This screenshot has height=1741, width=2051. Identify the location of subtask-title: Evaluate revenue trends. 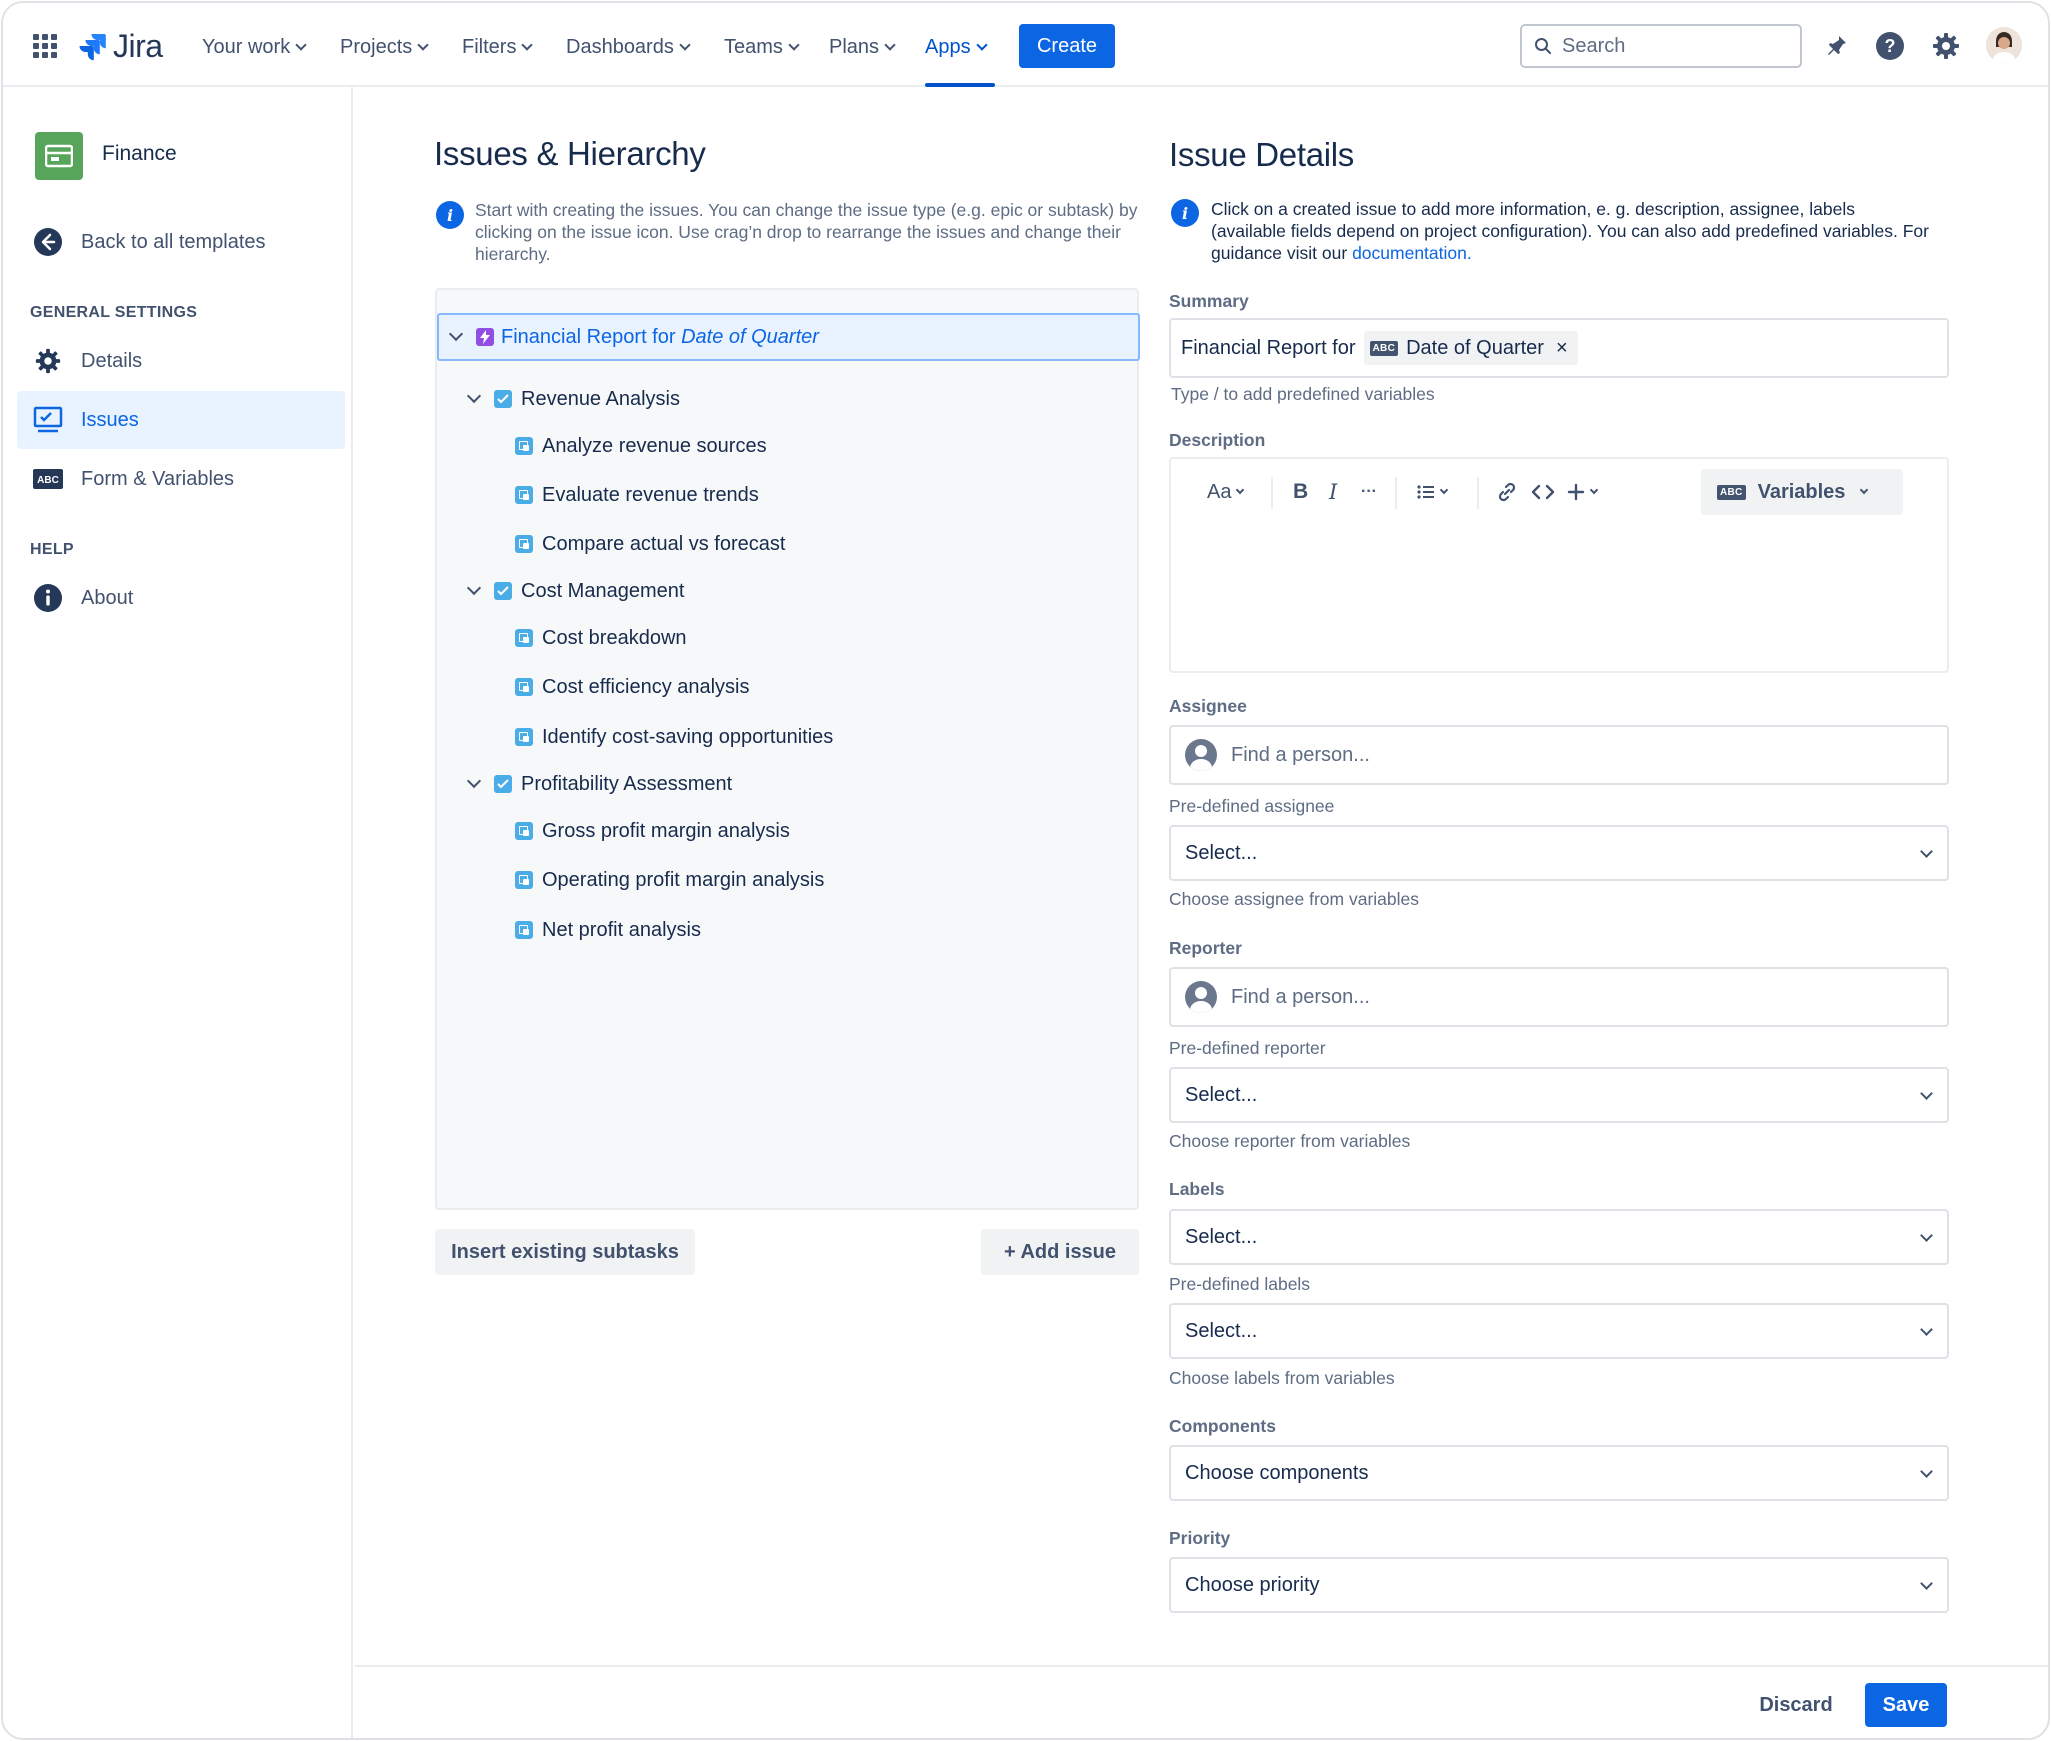
(650, 494).